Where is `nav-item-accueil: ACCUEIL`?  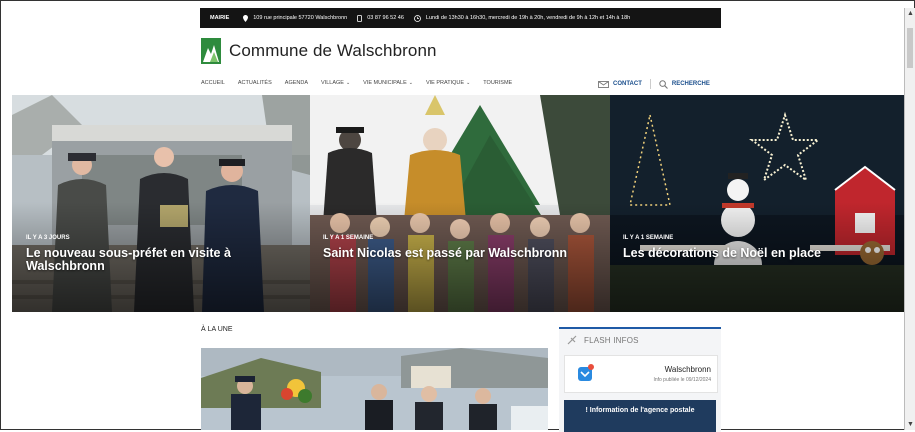 nav-item-accueil: ACCUEIL is located at coordinates (213, 83).